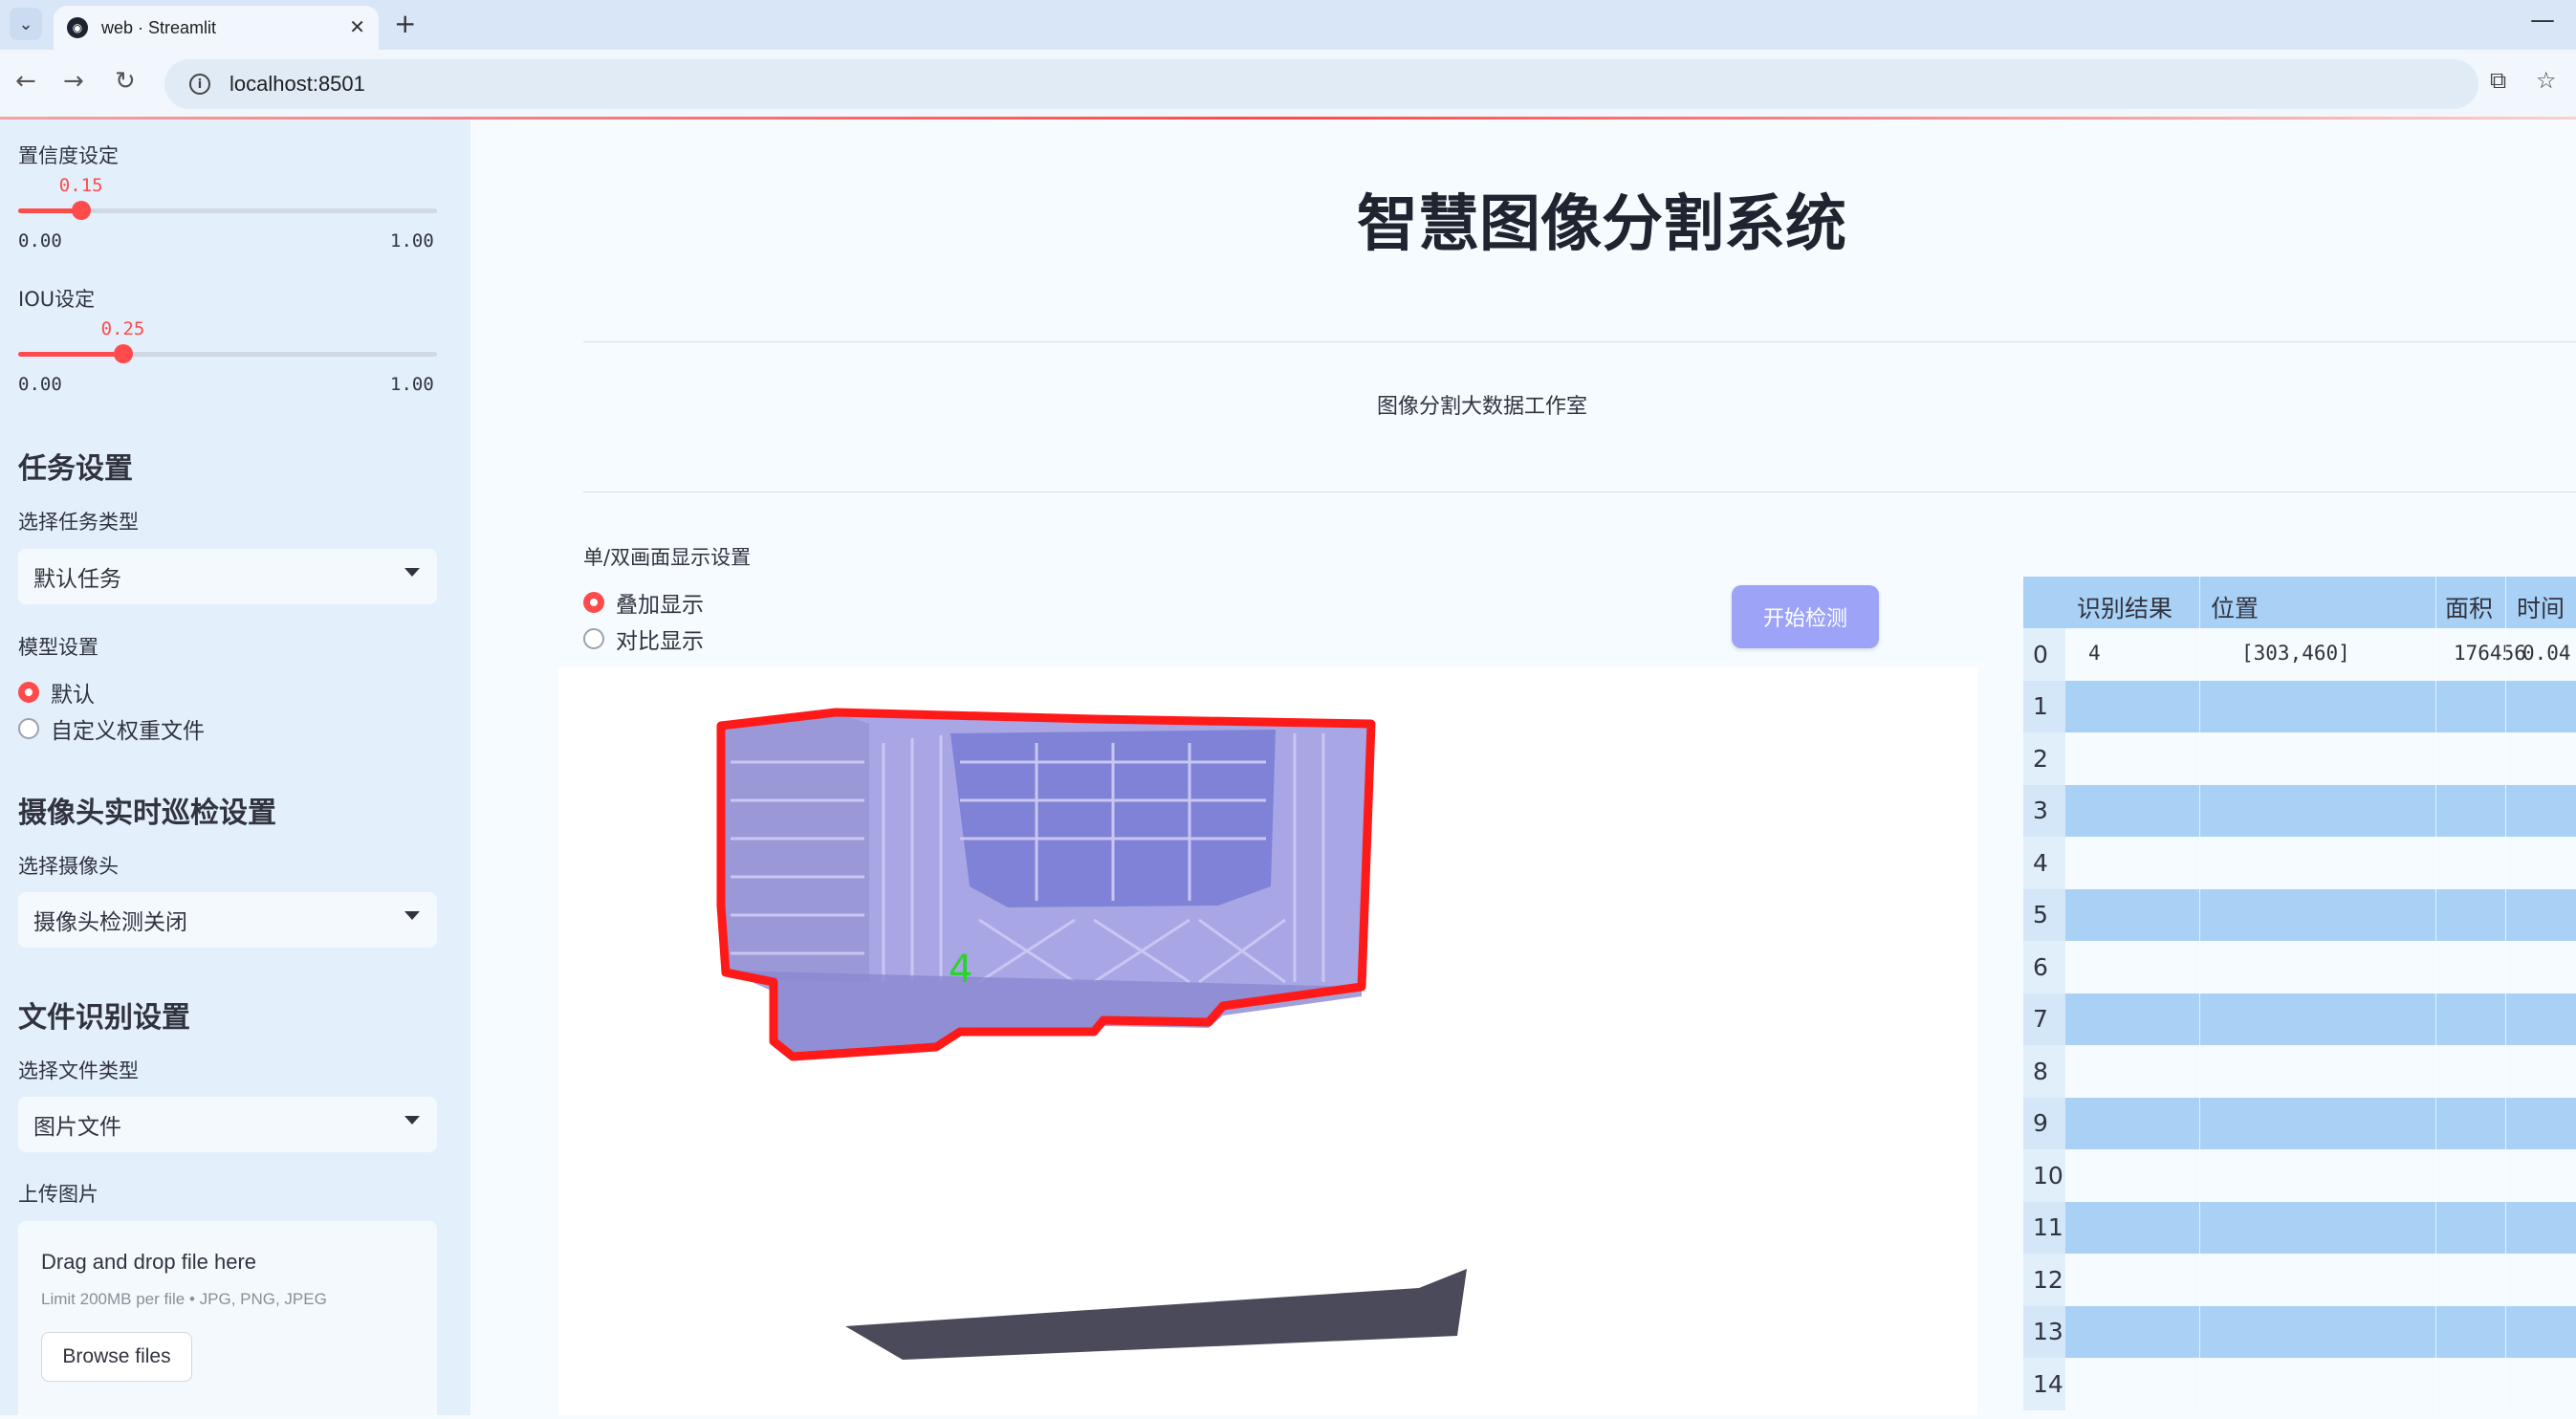 The width and height of the screenshot is (2576, 1419). Describe the element at coordinates (2044, 1331) in the screenshot. I see `row-index: 13` at that location.